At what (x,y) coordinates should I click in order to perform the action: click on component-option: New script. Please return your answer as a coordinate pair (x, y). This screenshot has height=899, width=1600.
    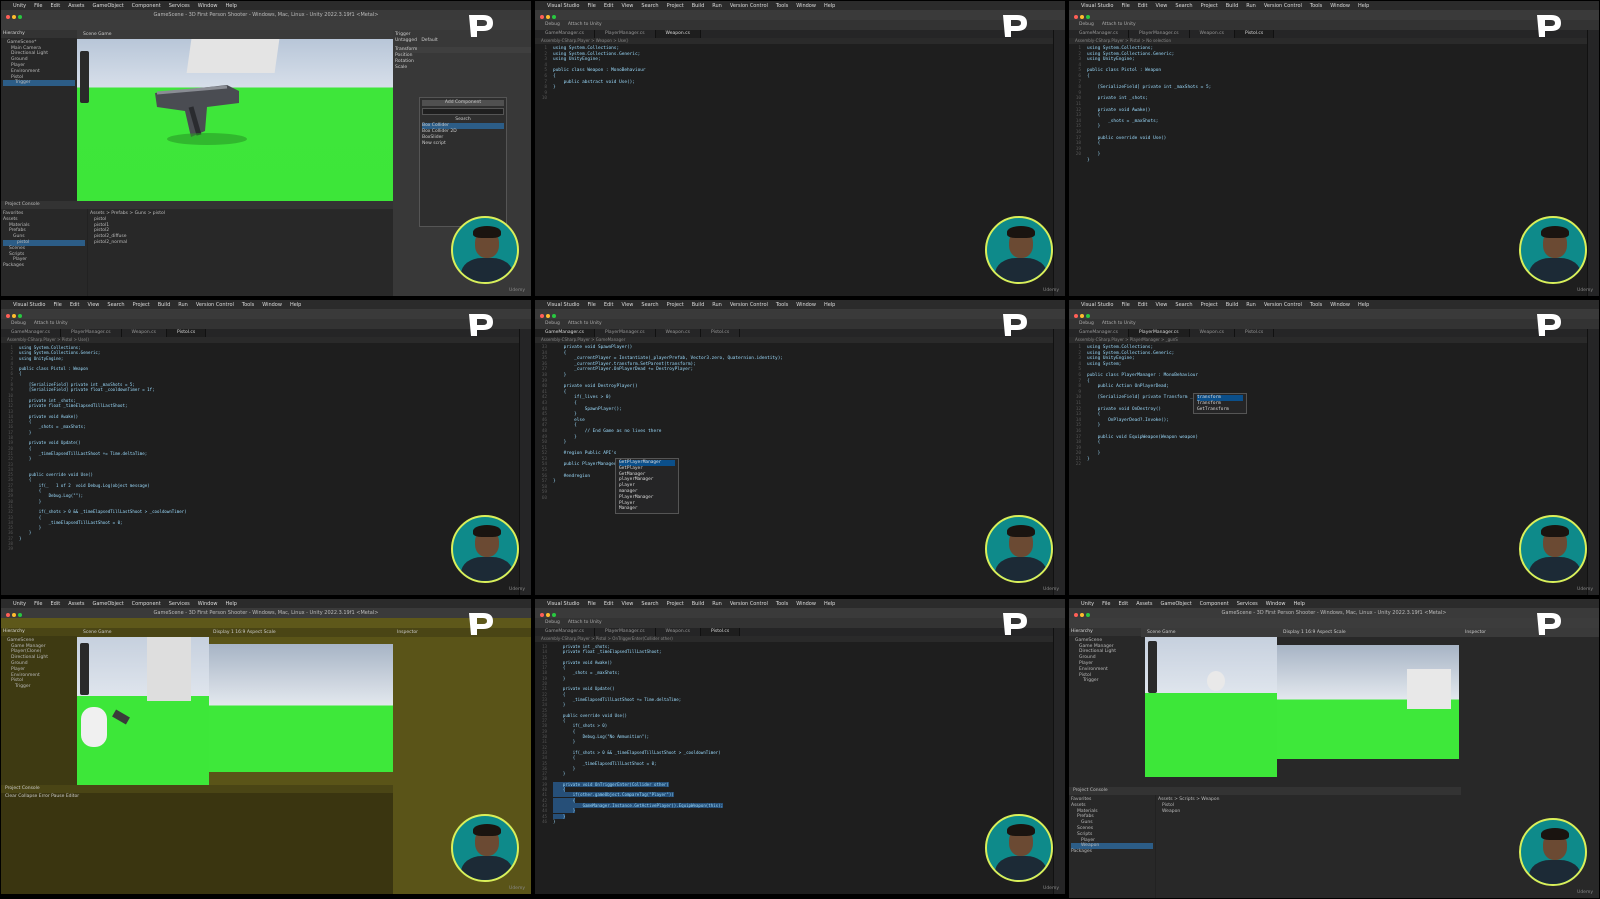
    Looking at the image, I should click on (463, 144).